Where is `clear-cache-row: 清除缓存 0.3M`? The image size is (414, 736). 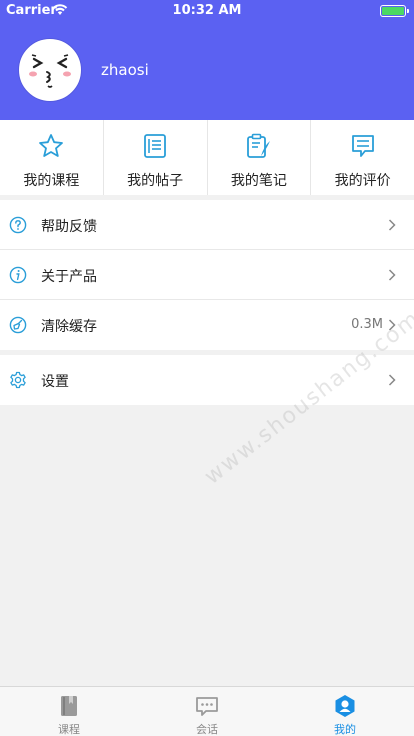 clear-cache-row: 清除缓存 0.3M is located at coordinates (207, 325).